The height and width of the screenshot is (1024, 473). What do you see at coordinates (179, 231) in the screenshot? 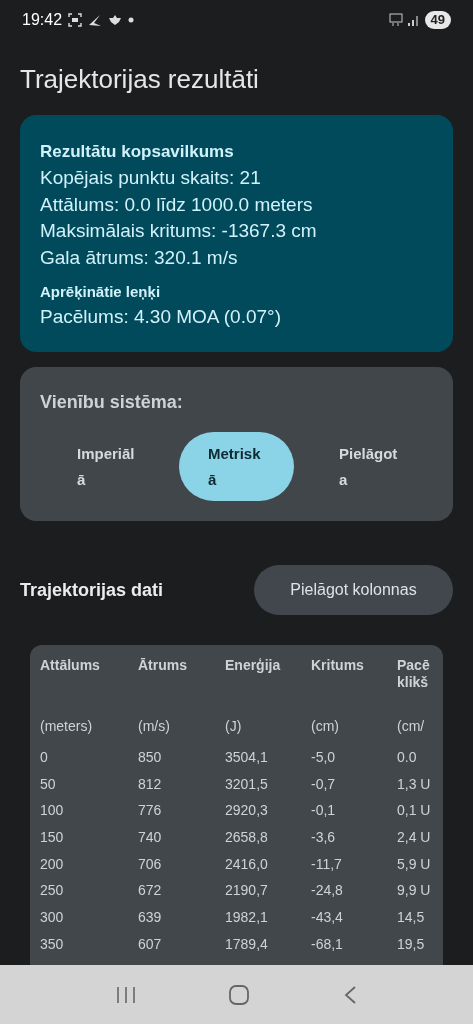
I see `summary-line: Maksimālais kritums: -1367.3 cm` at bounding box center [179, 231].